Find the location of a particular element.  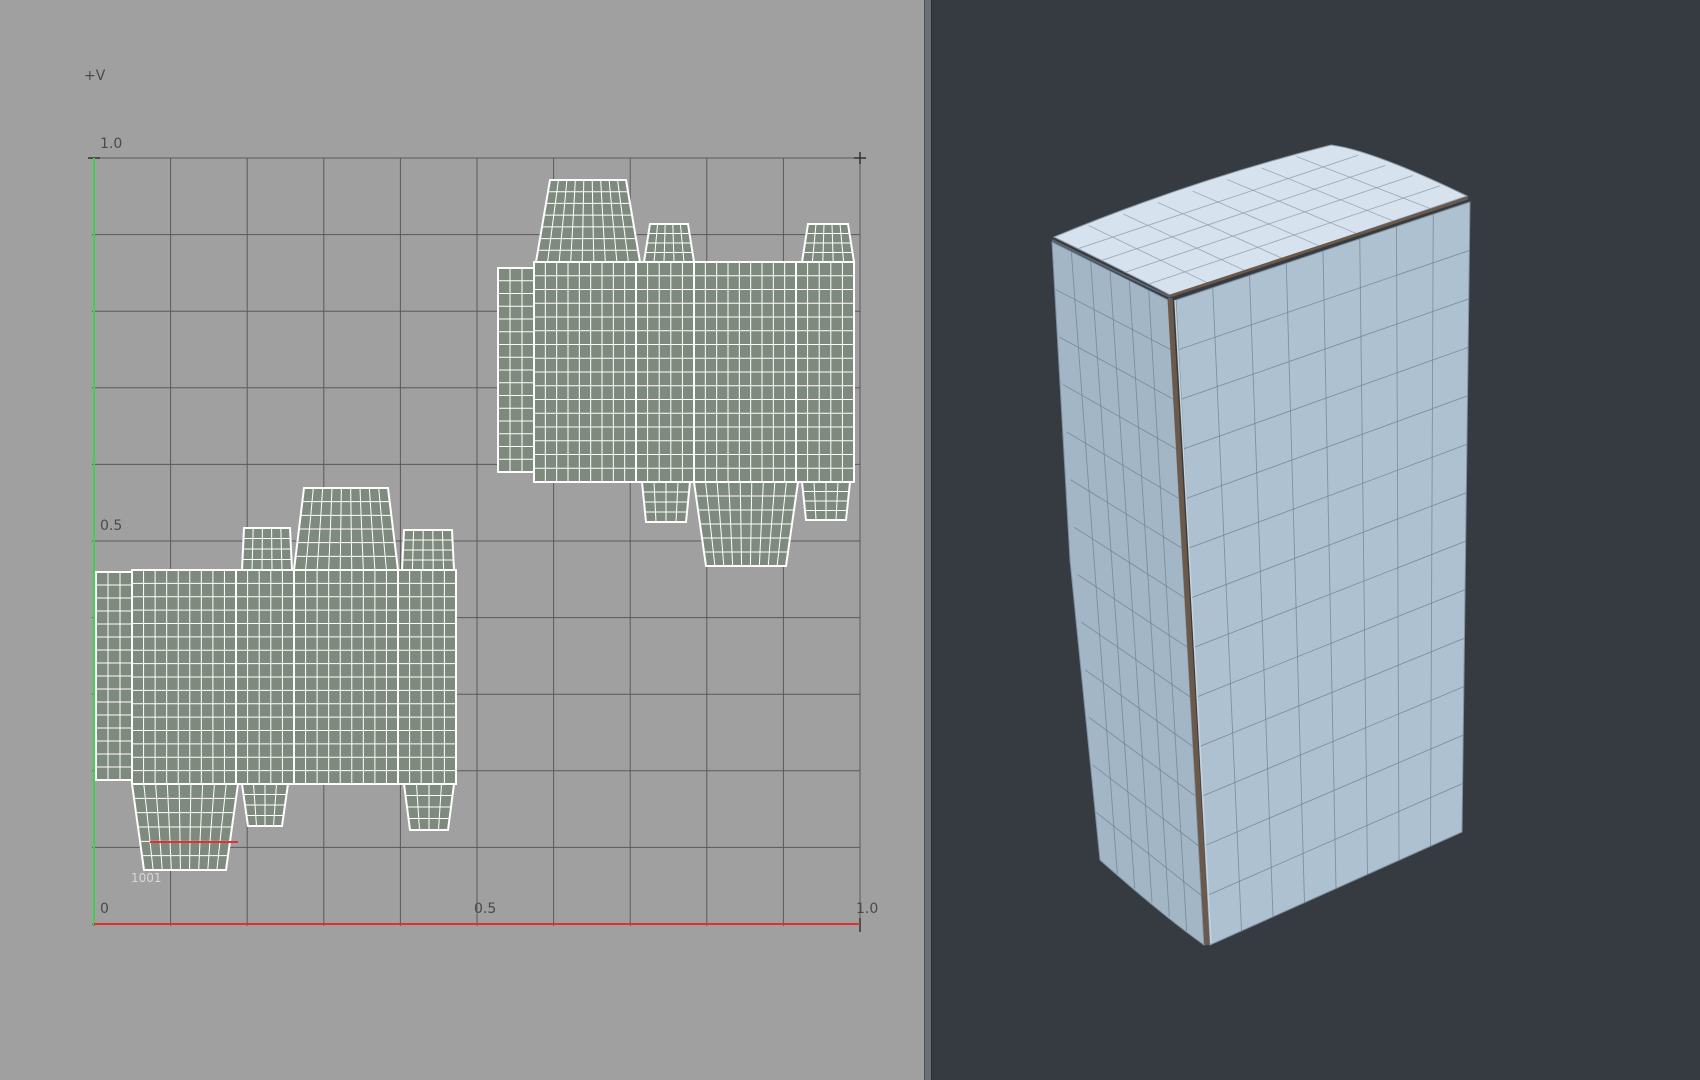

uv-side-flap-left-b is located at coordinates (516, 370).